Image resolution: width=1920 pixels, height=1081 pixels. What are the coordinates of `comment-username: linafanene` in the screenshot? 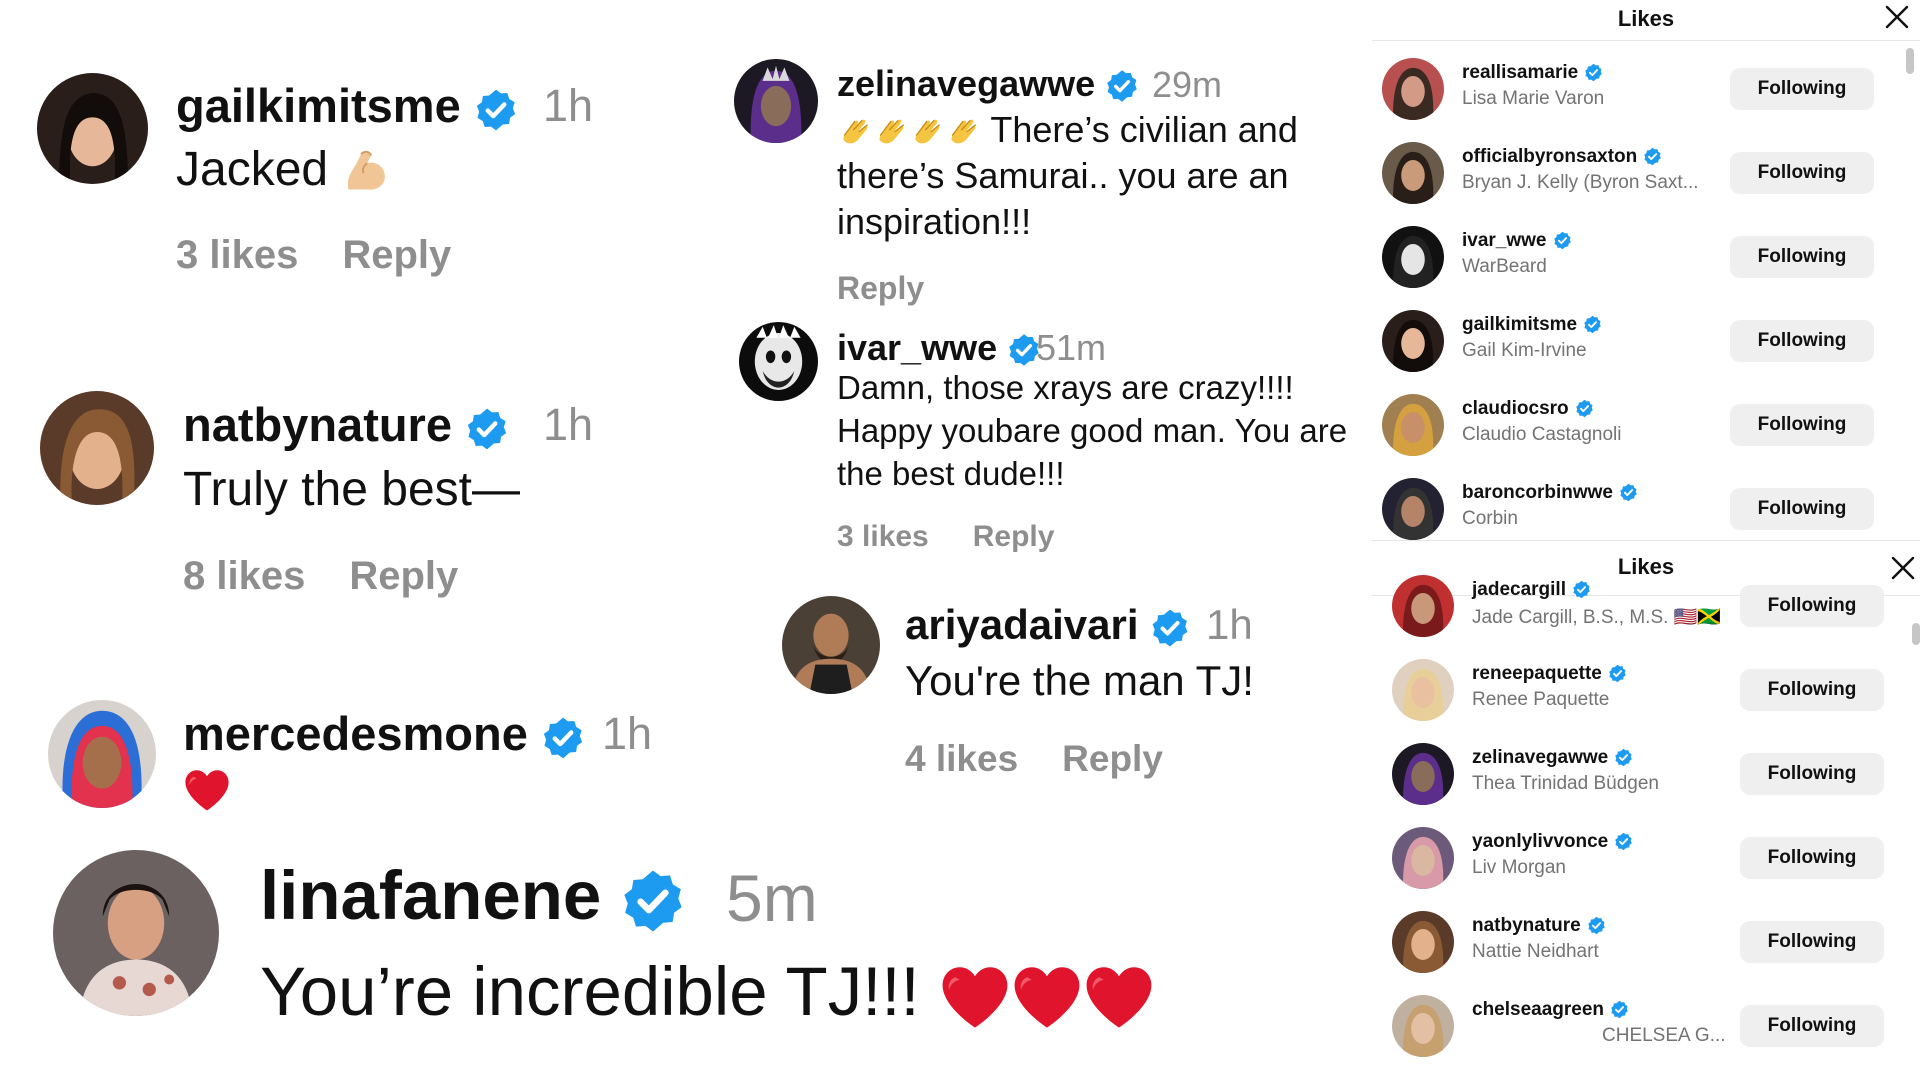 It's located at (473, 895).